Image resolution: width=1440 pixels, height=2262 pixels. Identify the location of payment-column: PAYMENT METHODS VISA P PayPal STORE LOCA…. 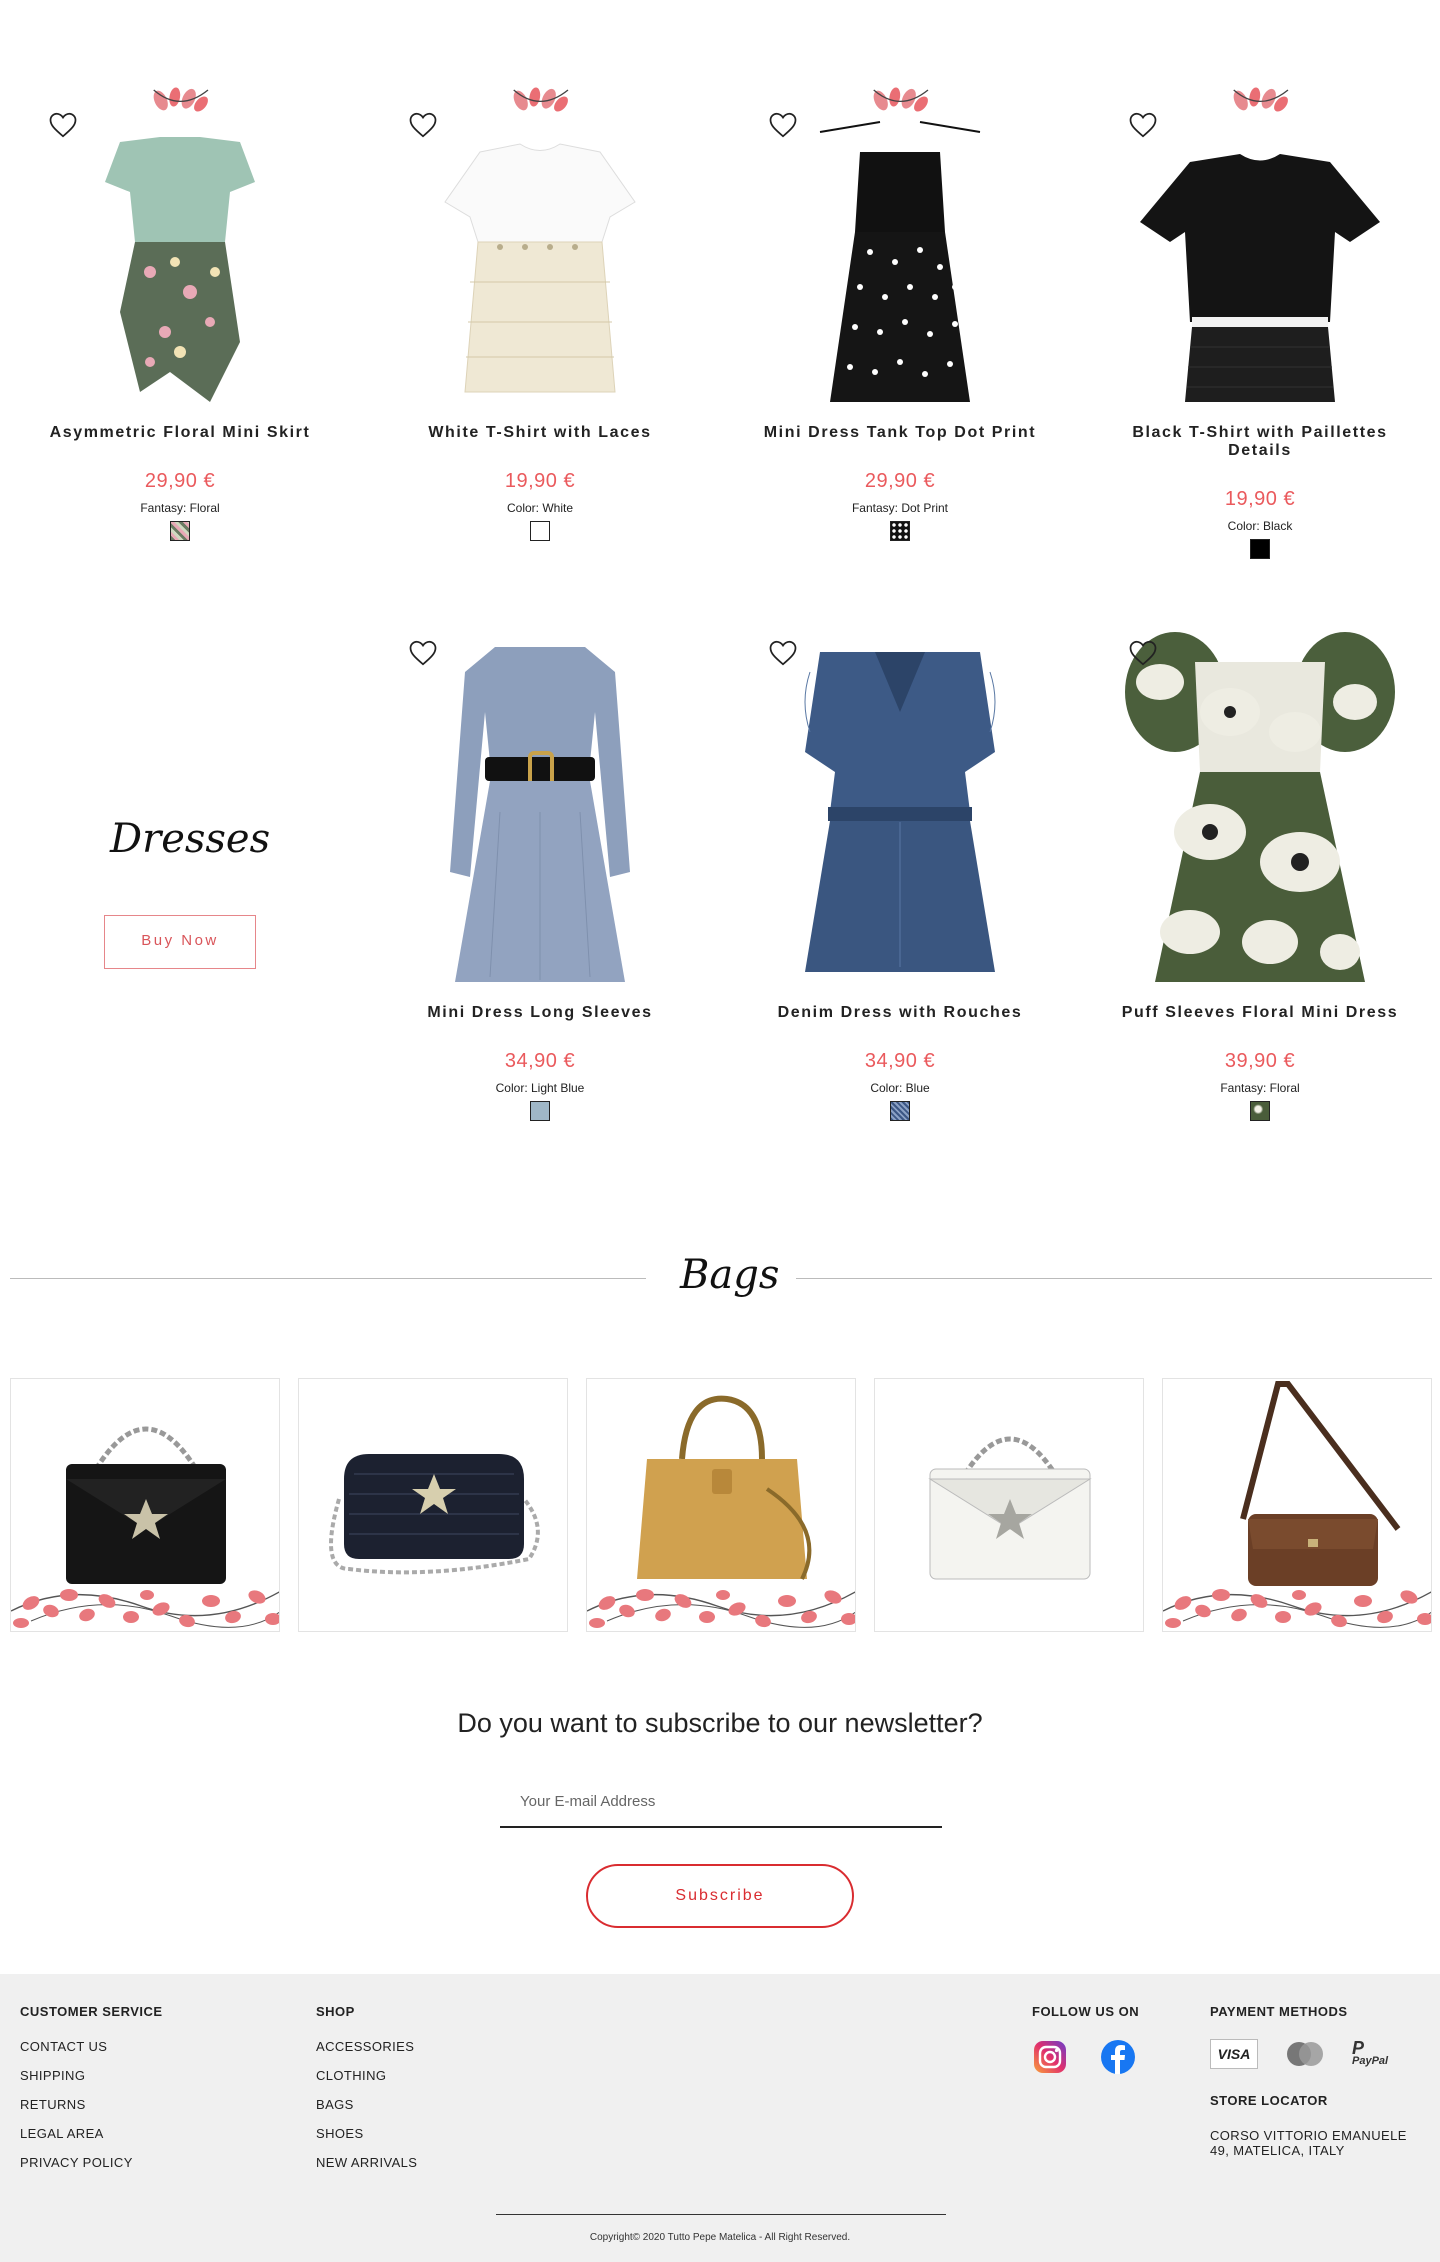
(1310, 2081).